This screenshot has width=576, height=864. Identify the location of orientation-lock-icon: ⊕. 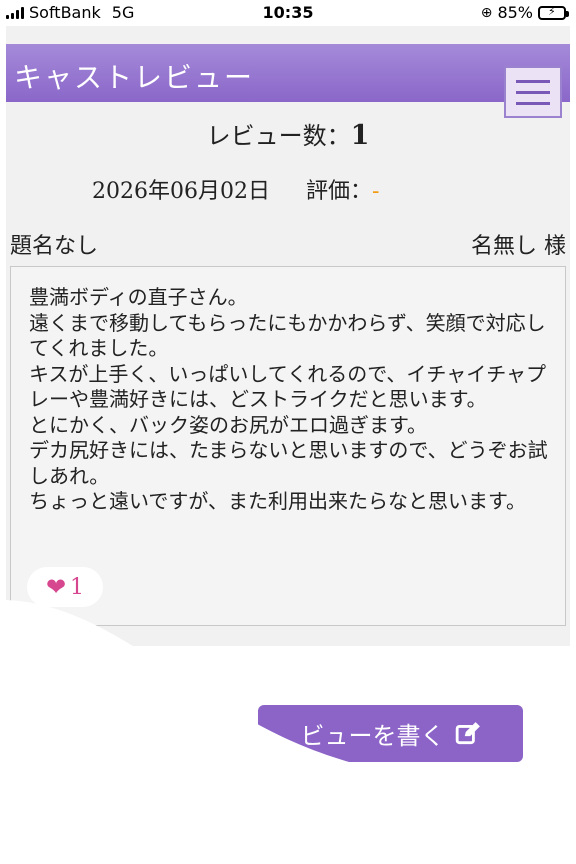
(486, 12).